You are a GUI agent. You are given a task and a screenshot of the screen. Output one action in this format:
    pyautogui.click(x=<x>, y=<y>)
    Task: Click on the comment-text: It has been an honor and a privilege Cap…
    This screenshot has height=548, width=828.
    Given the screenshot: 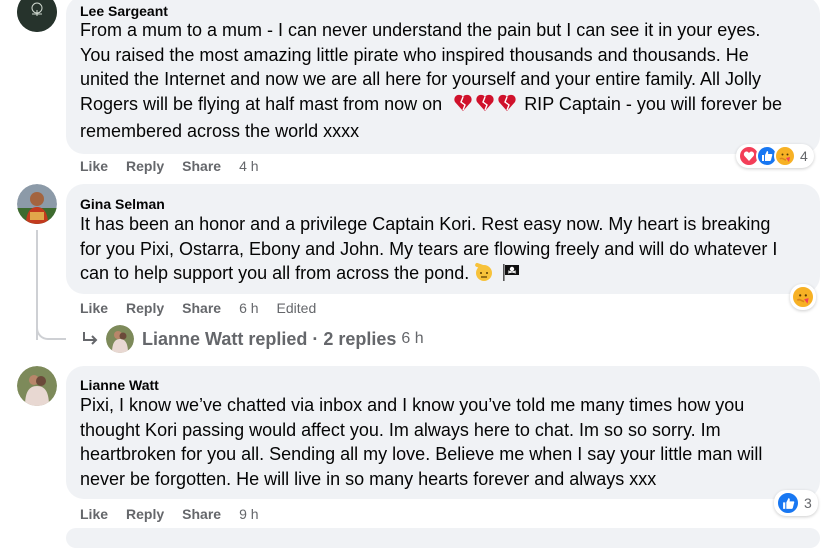 What is the action you would take?
    pyautogui.click(x=444, y=250)
    